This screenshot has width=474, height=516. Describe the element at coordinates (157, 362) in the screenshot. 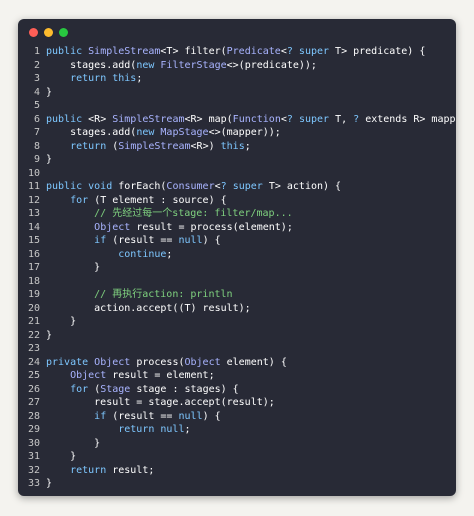

I see `code-token: process(` at that location.